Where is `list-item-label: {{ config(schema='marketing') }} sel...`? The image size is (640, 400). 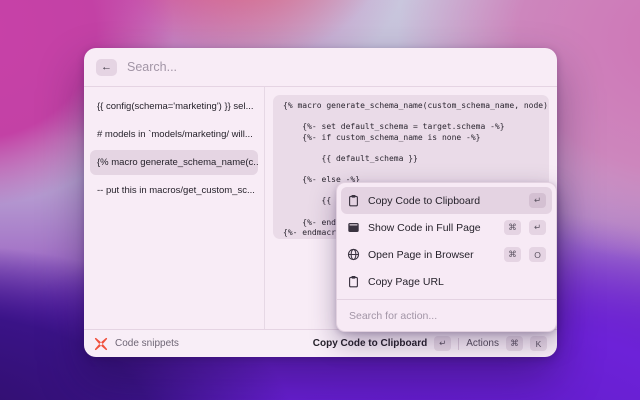 list-item-label: {{ config(schema='marketing') }} sel... is located at coordinates (175, 106).